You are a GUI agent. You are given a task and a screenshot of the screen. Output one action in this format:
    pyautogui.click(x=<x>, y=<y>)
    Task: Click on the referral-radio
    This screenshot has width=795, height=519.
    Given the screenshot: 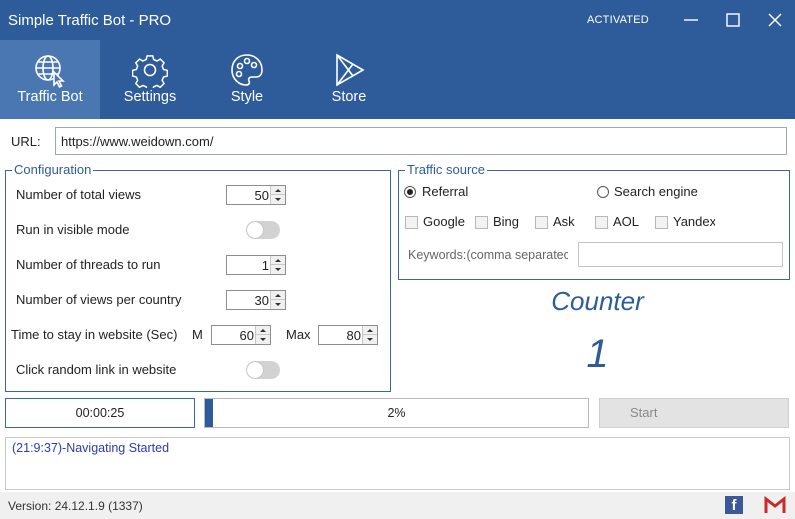 What is the action you would take?
    pyautogui.click(x=410, y=192)
    